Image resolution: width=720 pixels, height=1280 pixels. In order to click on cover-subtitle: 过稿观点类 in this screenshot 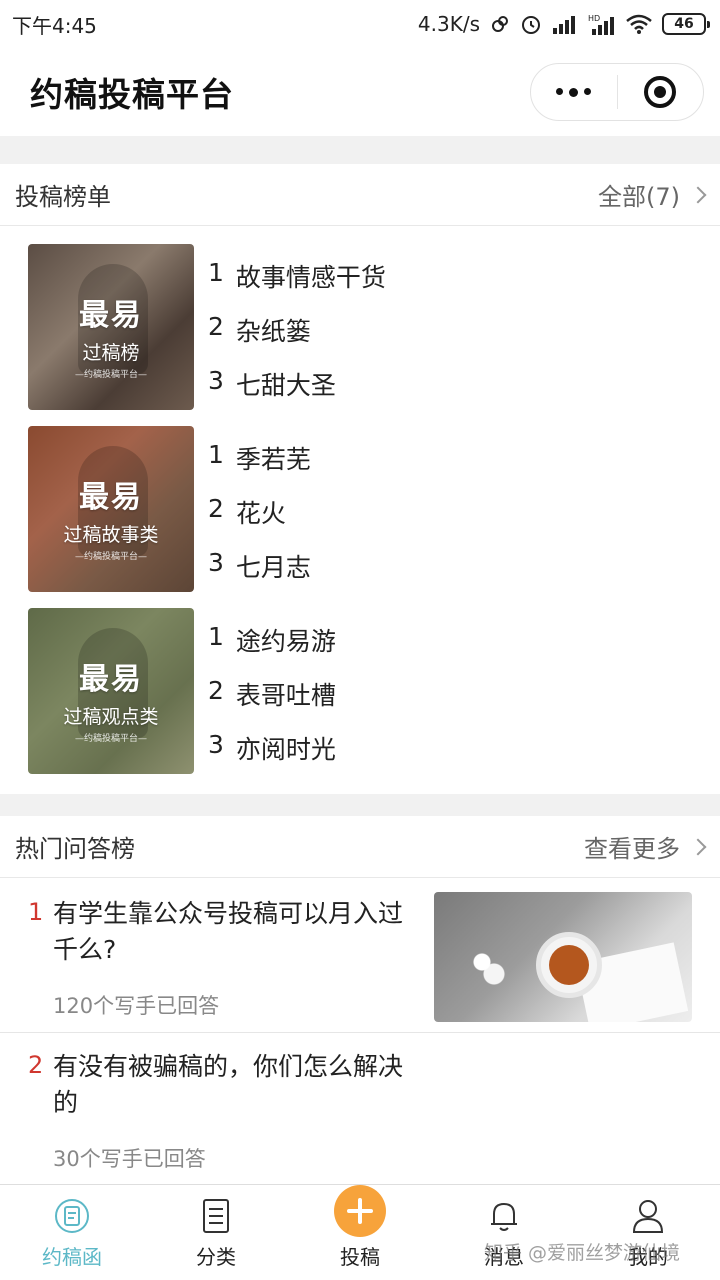, I will do `click(111, 716)`.